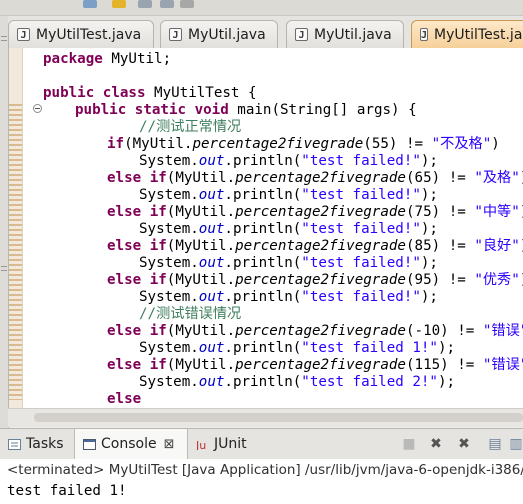  Describe the element at coordinates (89, 34) in the screenshot. I see `tab-label: MyUtilTest.java` at that location.